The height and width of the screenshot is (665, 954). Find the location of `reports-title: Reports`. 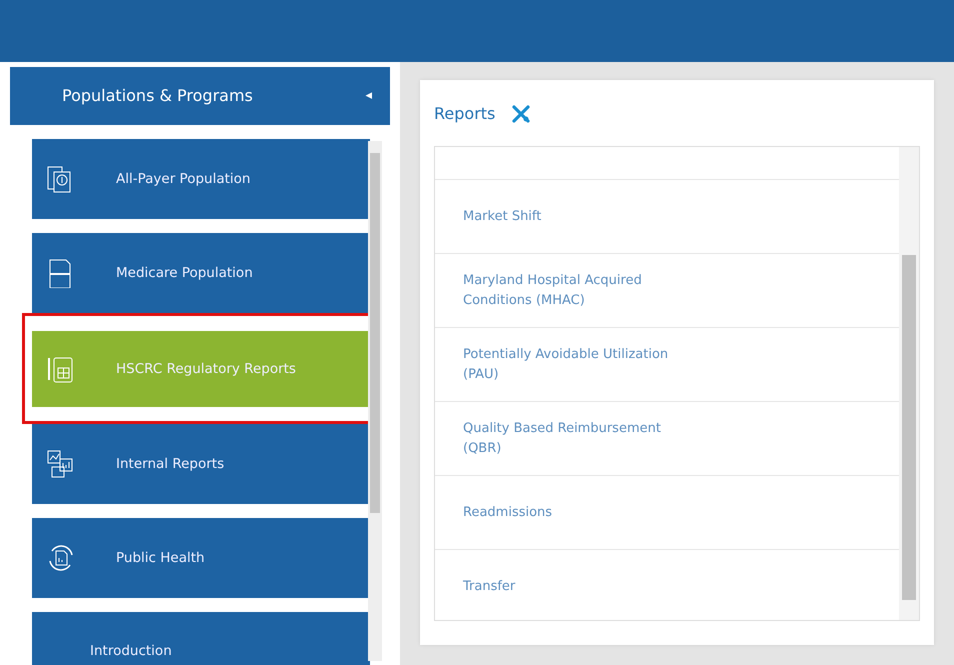

reports-title: Reports is located at coordinates (465, 114).